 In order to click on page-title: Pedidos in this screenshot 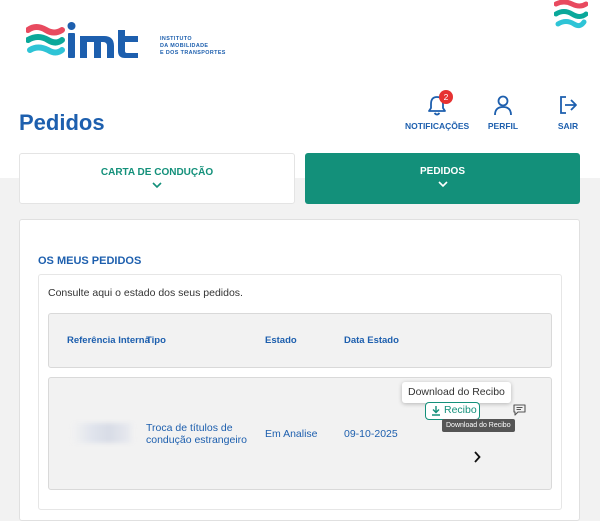, I will do `click(62, 122)`.